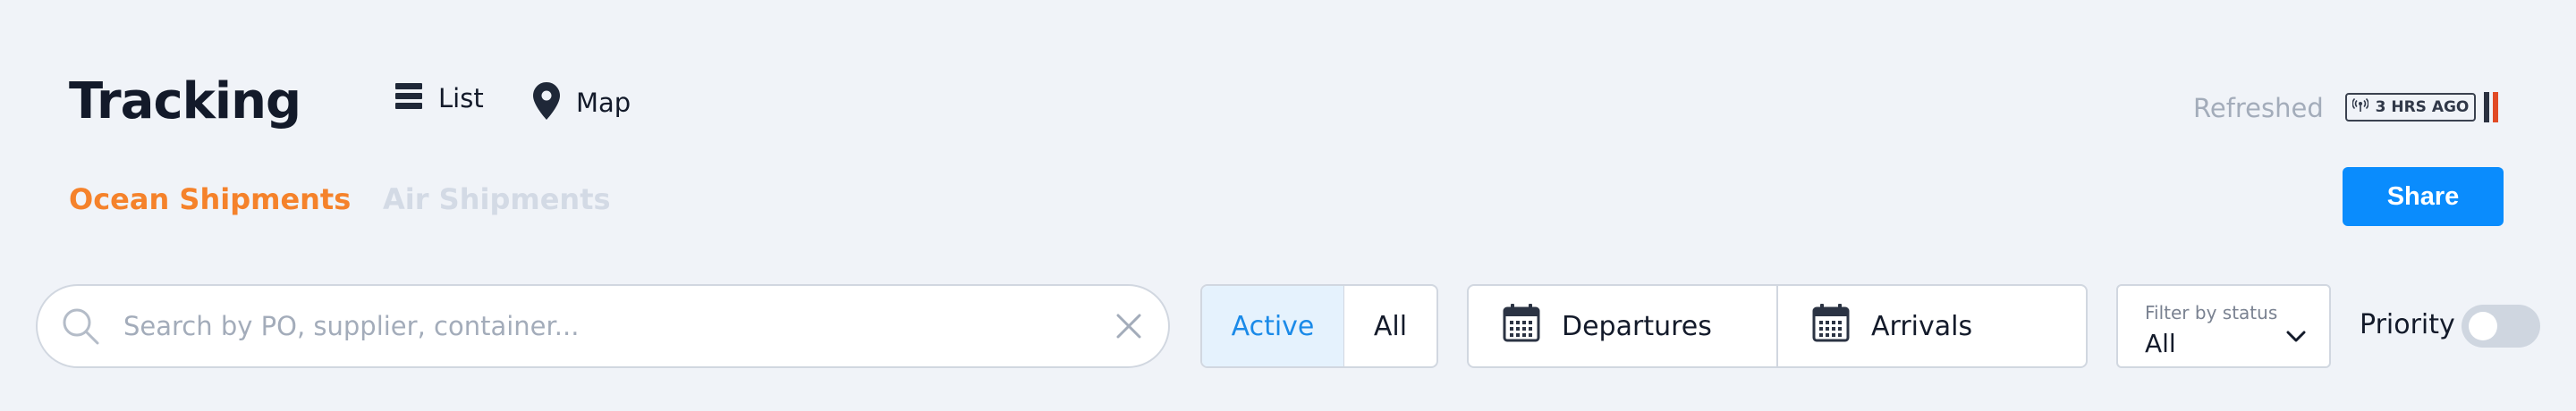 The width and height of the screenshot is (2576, 411). Describe the element at coordinates (2423, 196) in the screenshot. I see `share-button: Share` at that location.